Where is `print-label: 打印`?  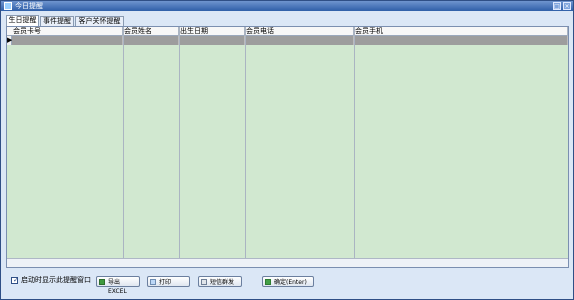
print-label: 打印 is located at coordinates (165, 282).